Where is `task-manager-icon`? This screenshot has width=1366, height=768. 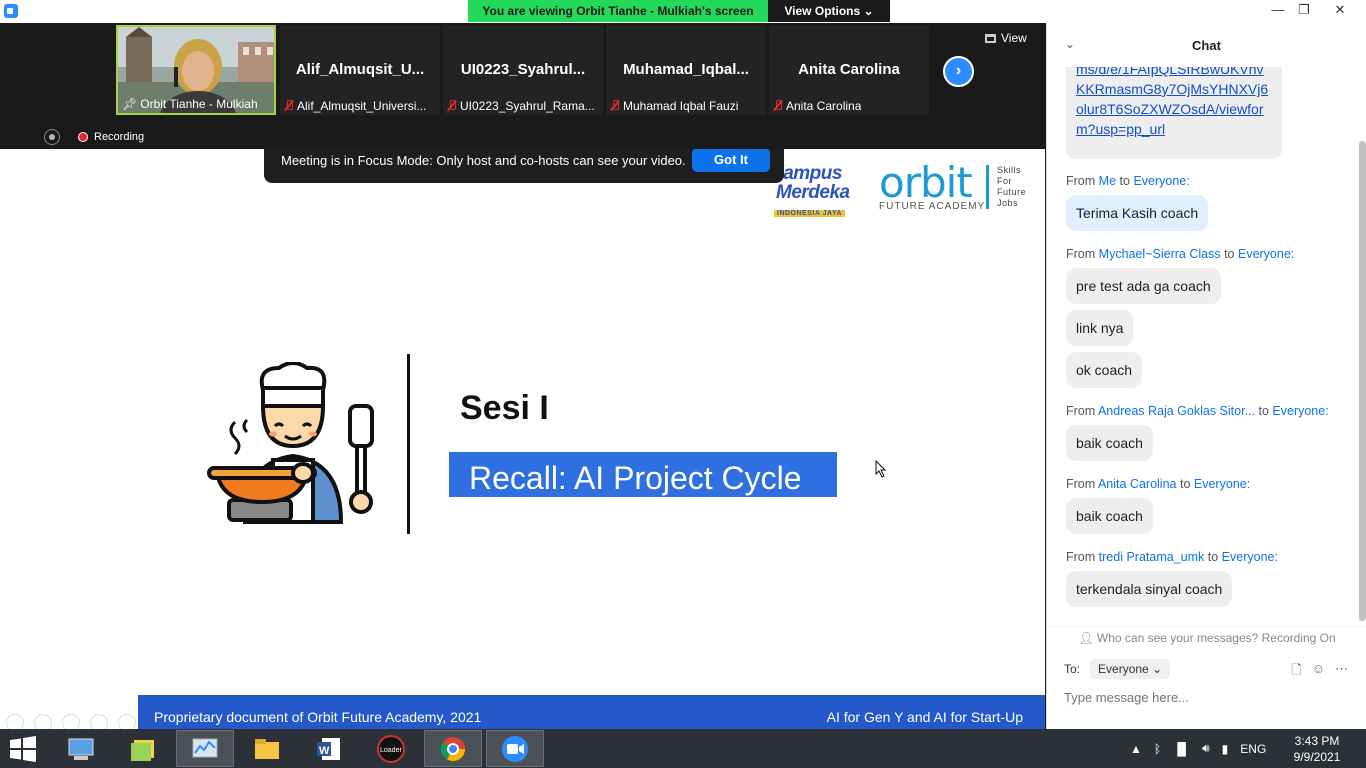 task-manager-icon is located at coordinates (205, 748).